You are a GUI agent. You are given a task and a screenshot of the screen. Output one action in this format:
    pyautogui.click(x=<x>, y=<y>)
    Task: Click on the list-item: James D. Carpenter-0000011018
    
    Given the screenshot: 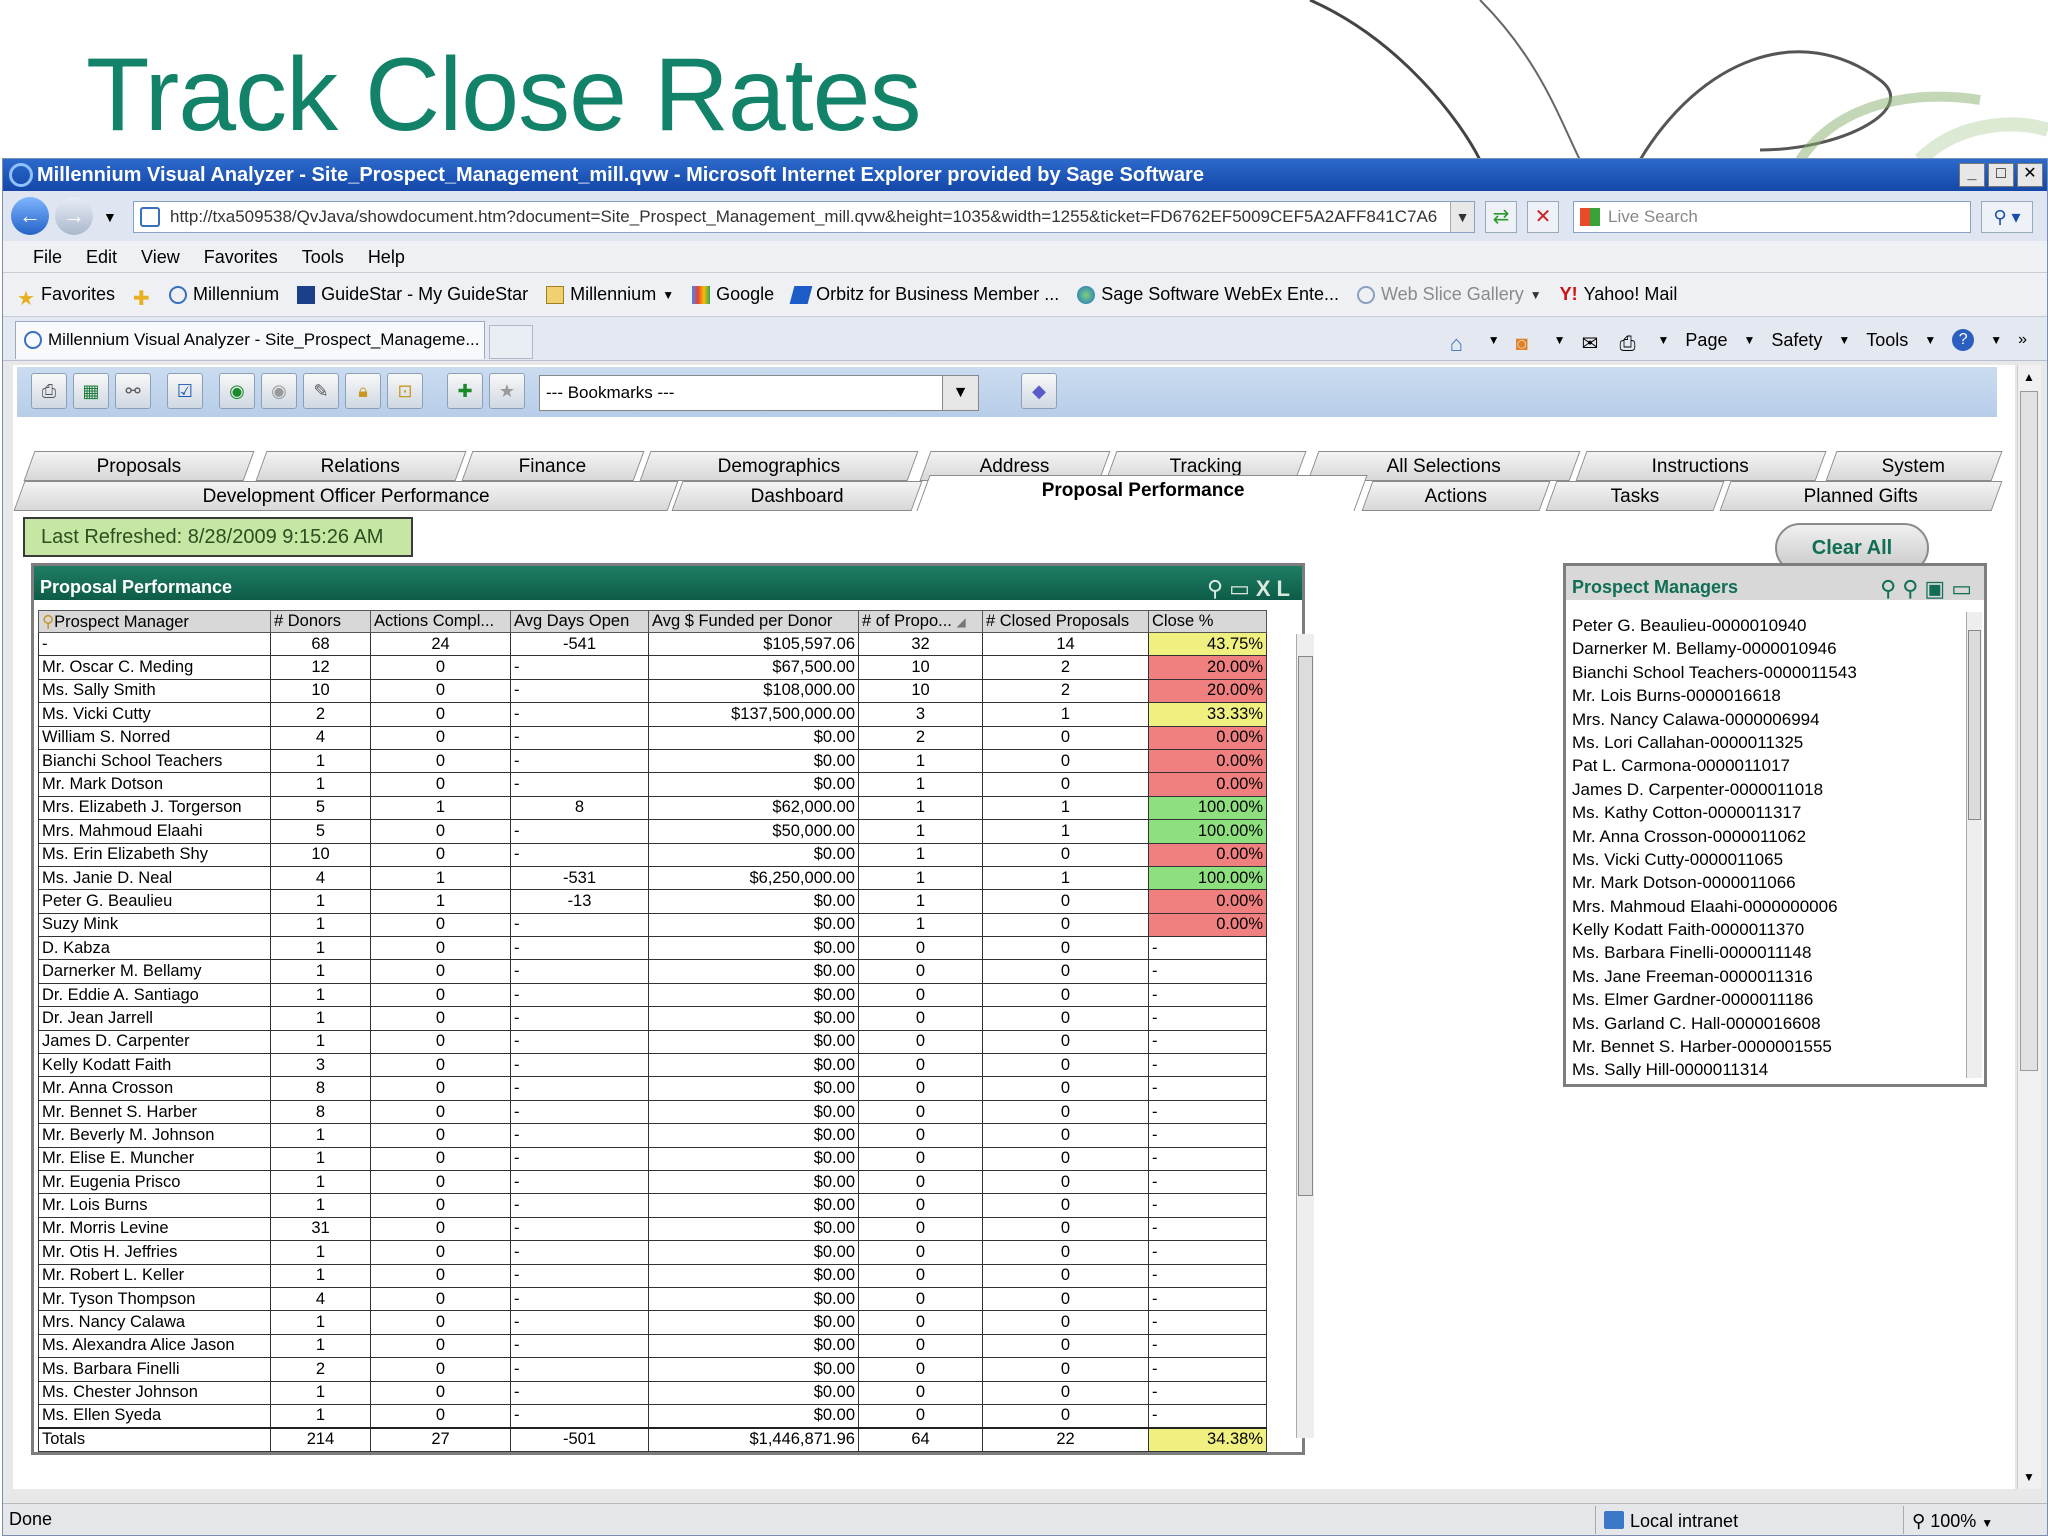 What is the action you would take?
    pyautogui.click(x=1765, y=789)
    